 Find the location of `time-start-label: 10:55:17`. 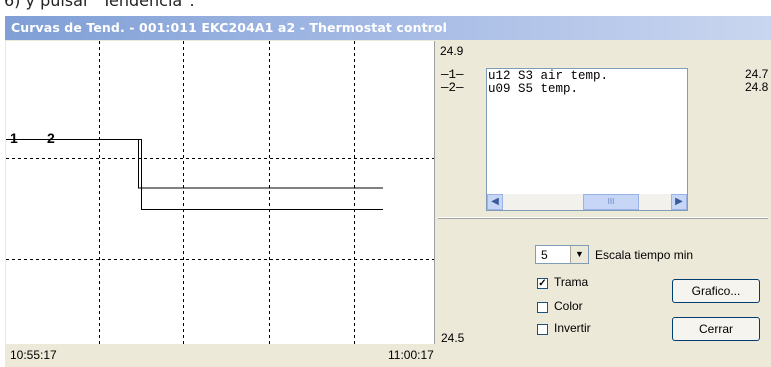

time-start-label: 10:55:17 is located at coordinates (33, 355).